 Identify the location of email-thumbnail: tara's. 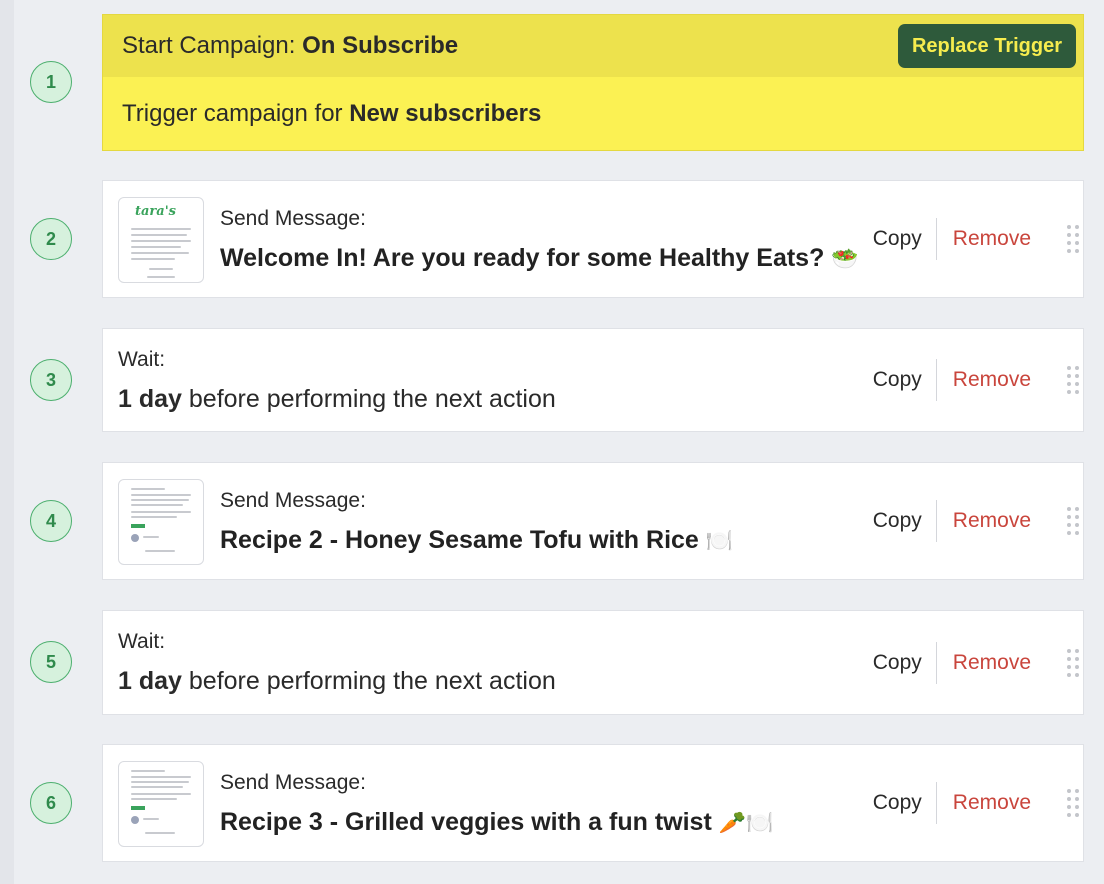
(161, 240).